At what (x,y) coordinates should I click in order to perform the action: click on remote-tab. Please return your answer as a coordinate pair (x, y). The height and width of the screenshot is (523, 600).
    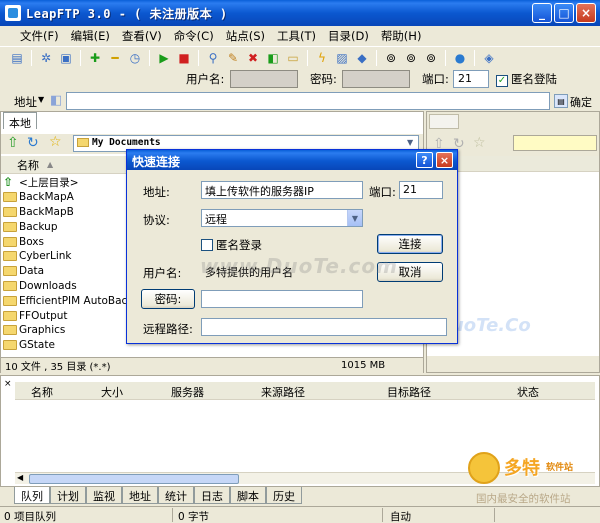
    Looking at the image, I should click on (444, 121).